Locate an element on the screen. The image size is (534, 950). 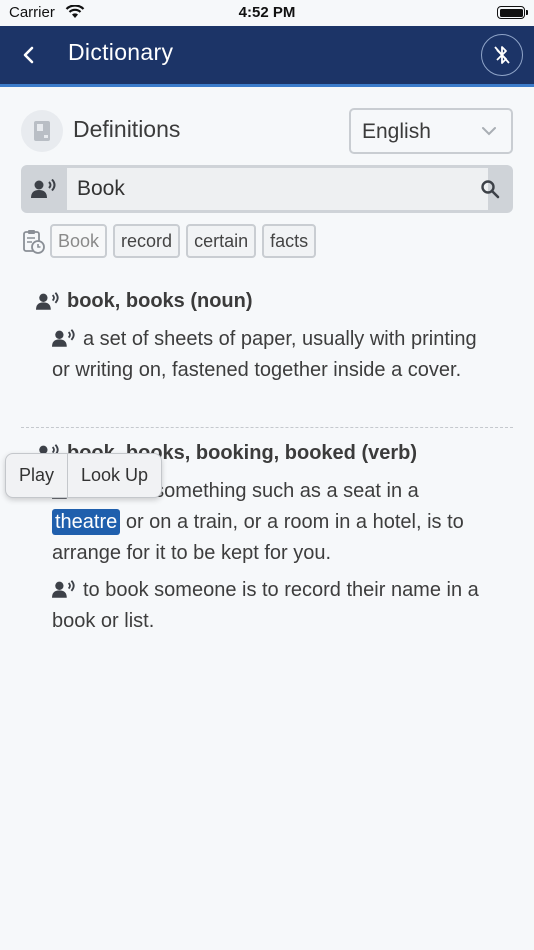
back-button is located at coordinates (29, 55).